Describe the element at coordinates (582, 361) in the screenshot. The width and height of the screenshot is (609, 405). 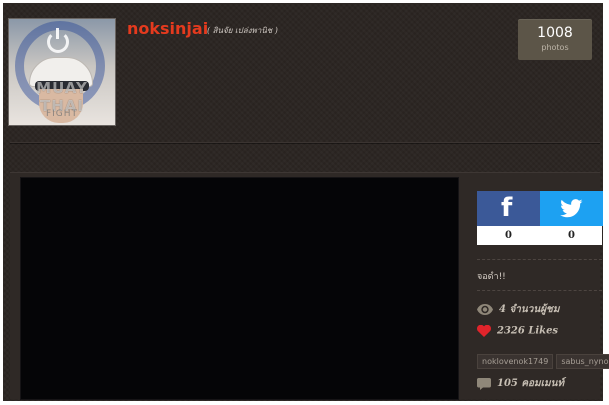
I see `tag-item: sabus_nynoo` at that location.